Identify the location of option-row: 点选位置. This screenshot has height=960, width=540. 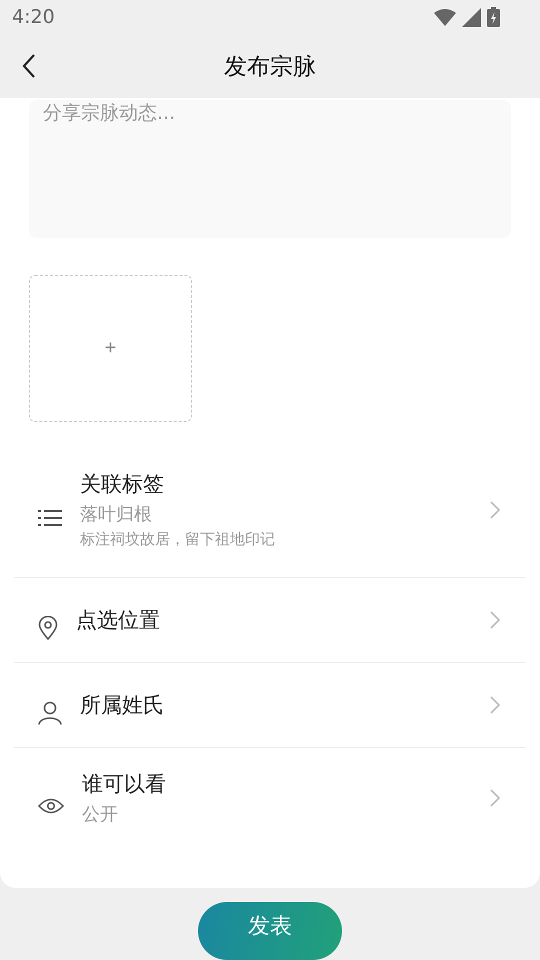
(270, 620).